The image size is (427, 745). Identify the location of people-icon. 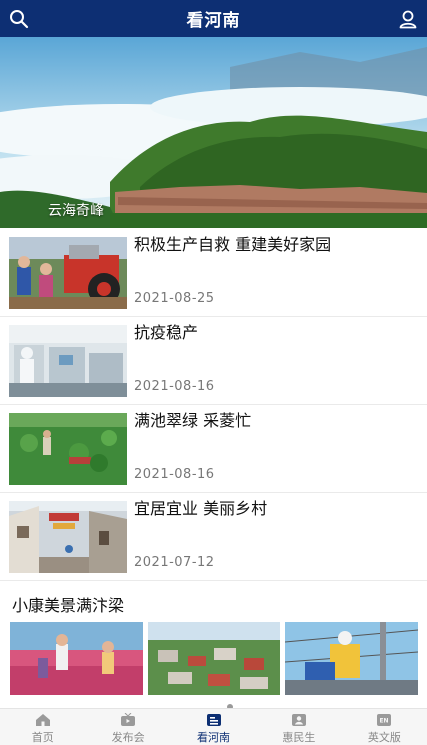
(299, 719).